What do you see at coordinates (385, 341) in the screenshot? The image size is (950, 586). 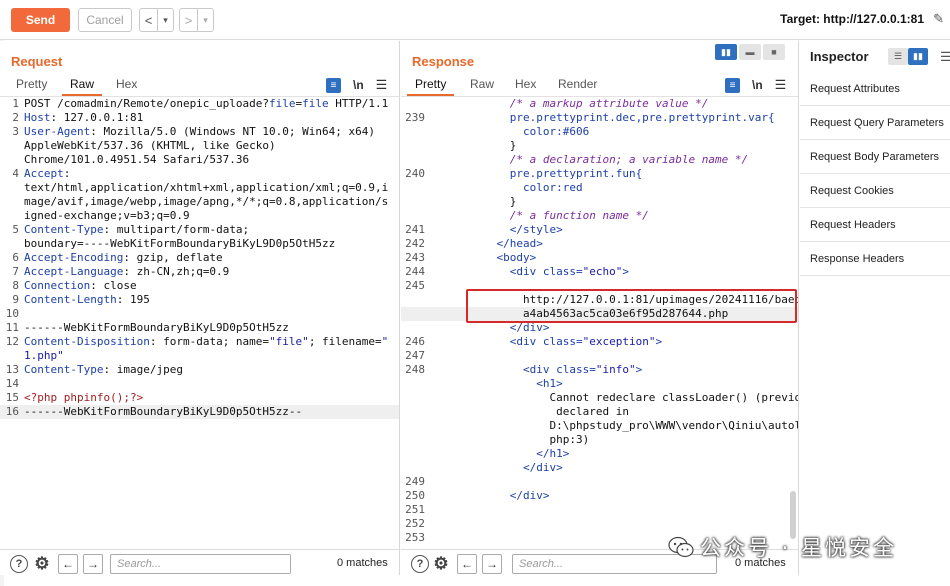 I see `code-token: "` at bounding box center [385, 341].